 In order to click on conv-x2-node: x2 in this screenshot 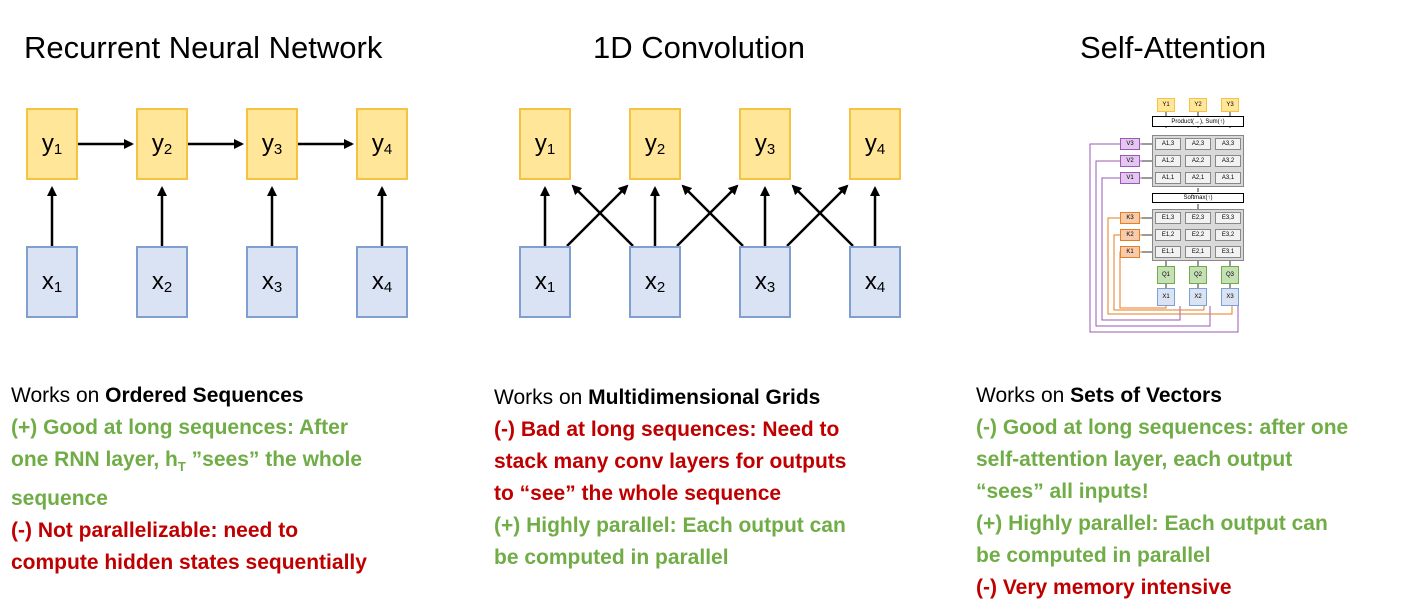, I will do `click(655, 282)`.